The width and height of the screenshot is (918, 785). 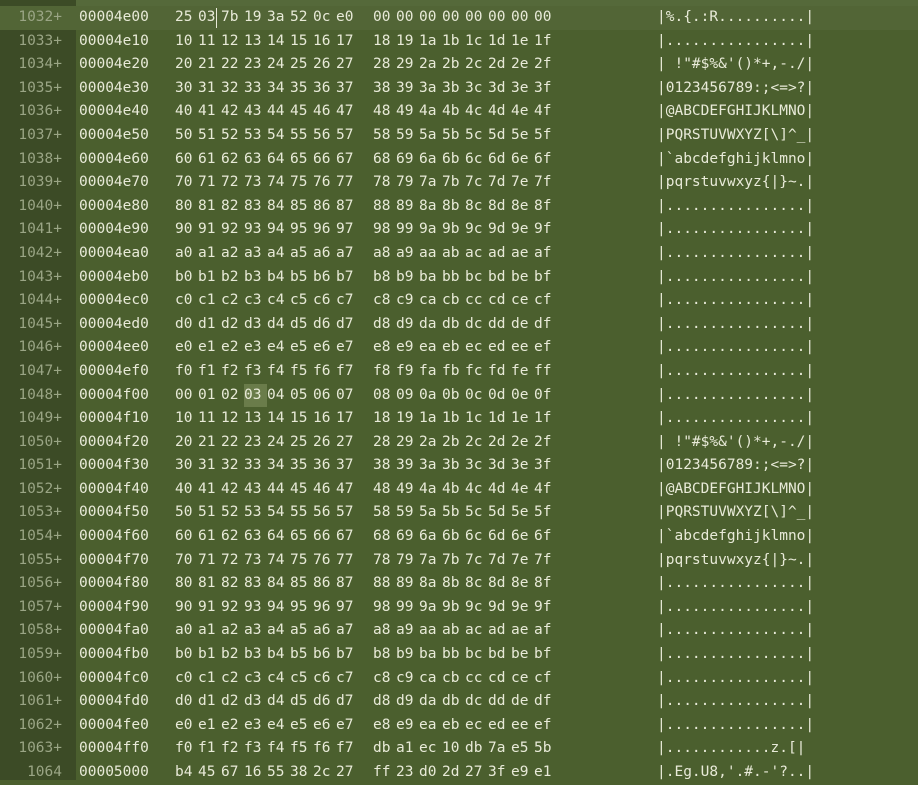 What do you see at coordinates (522, 419) in the screenshot?
I see `hex-byte: 1e` at bounding box center [522, 419].